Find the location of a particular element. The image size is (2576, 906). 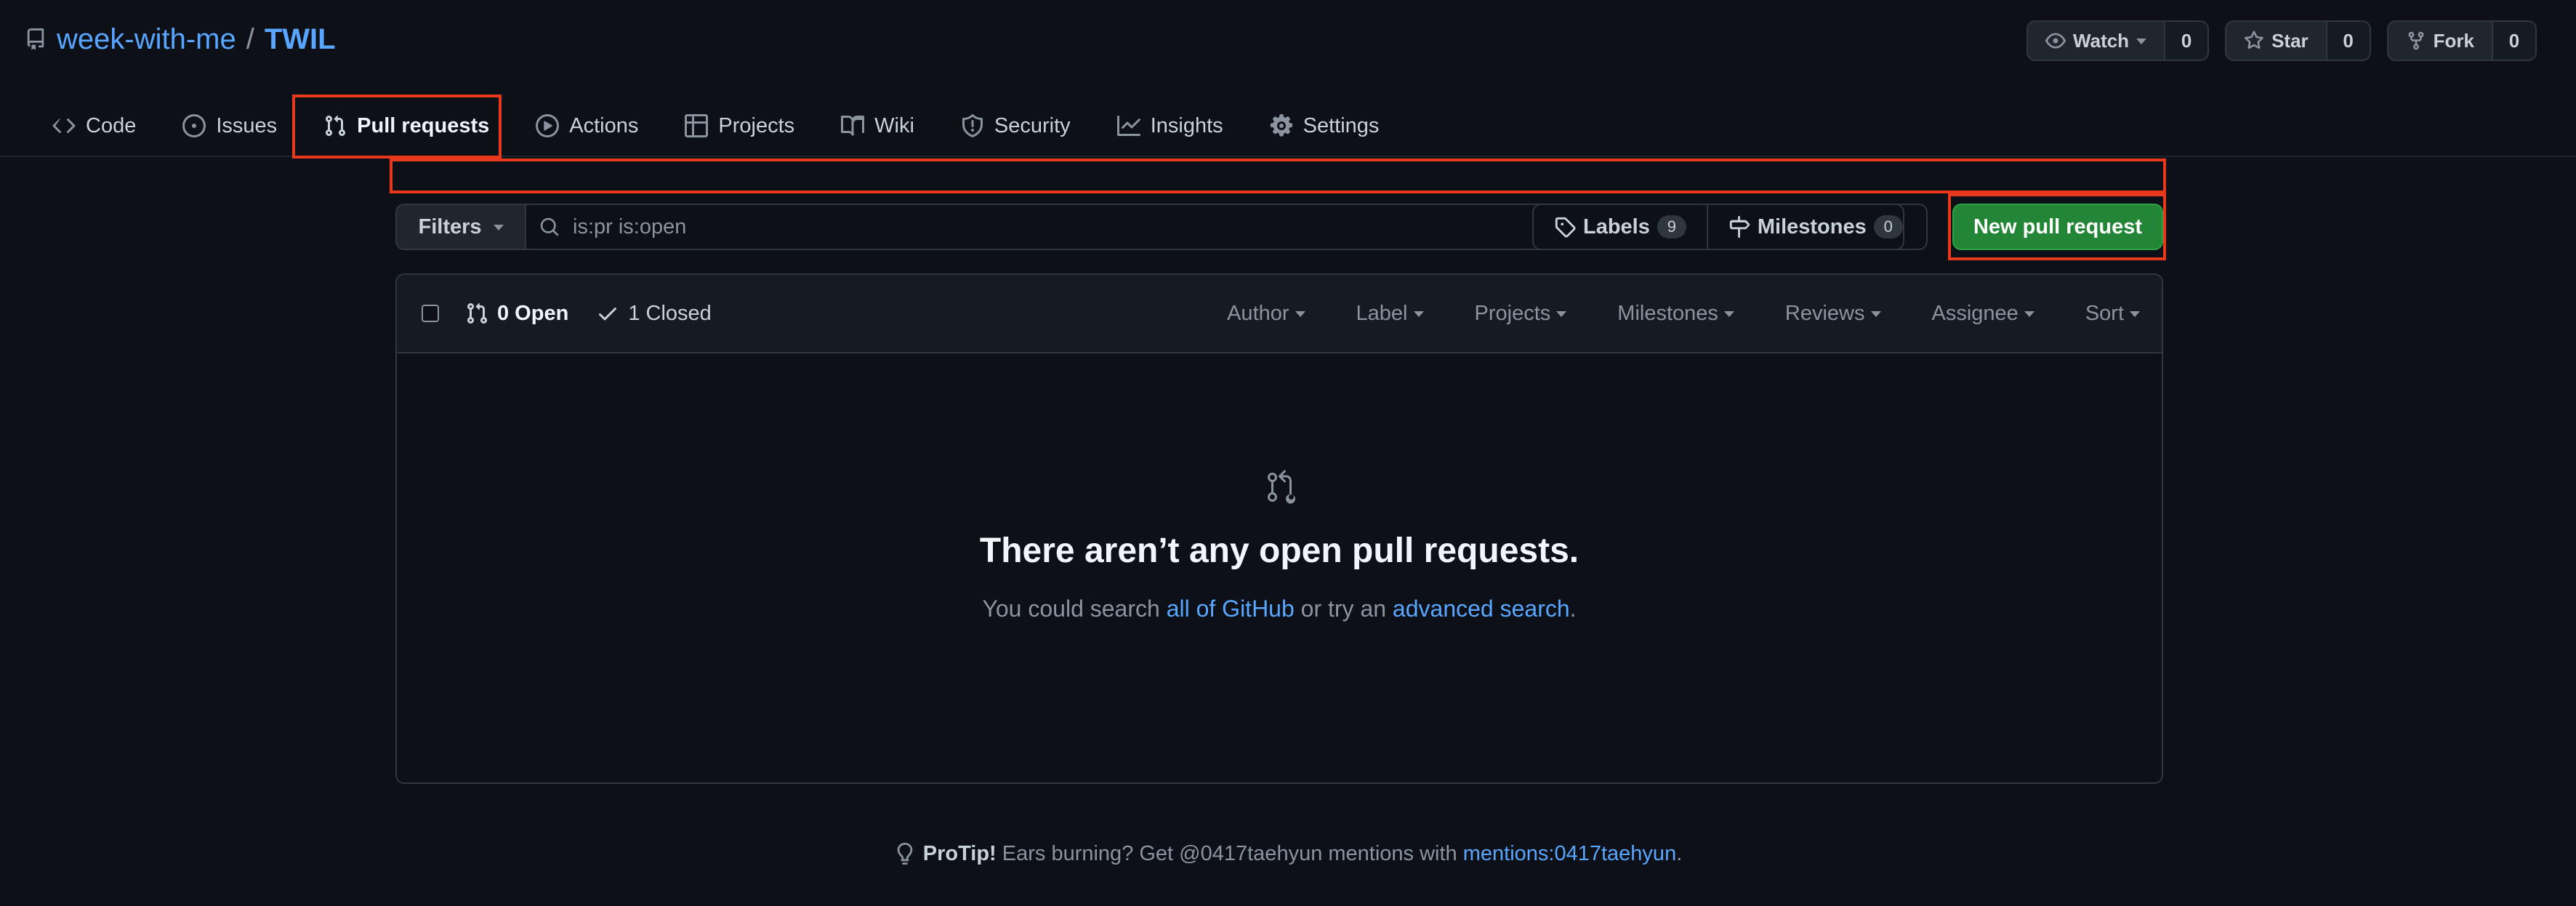

all-of-github-link: all of GitHub is located at coordinates (1231, 609).